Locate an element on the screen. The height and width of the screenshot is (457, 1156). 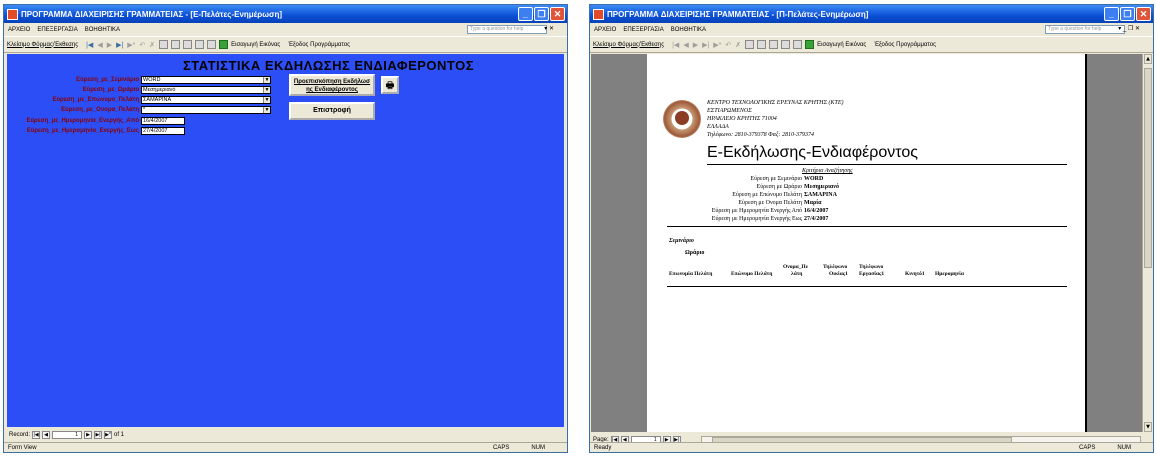
firstname-combo: * ▼ is located at coordinates (206, 110).